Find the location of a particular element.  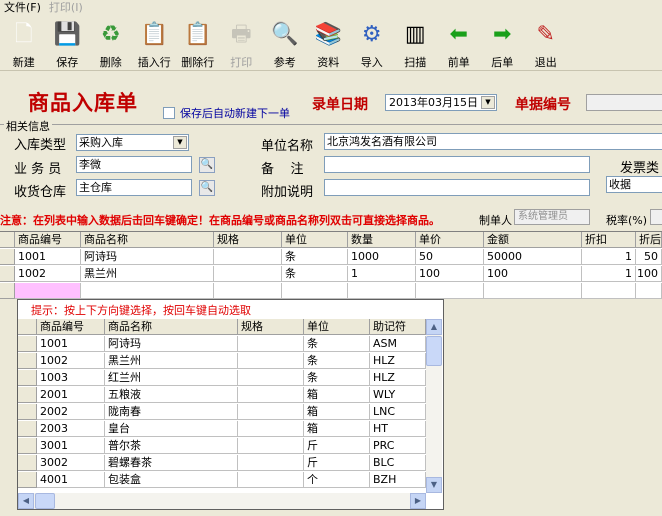

popup-cell: 皇台 is located at coordinates (171, 429).